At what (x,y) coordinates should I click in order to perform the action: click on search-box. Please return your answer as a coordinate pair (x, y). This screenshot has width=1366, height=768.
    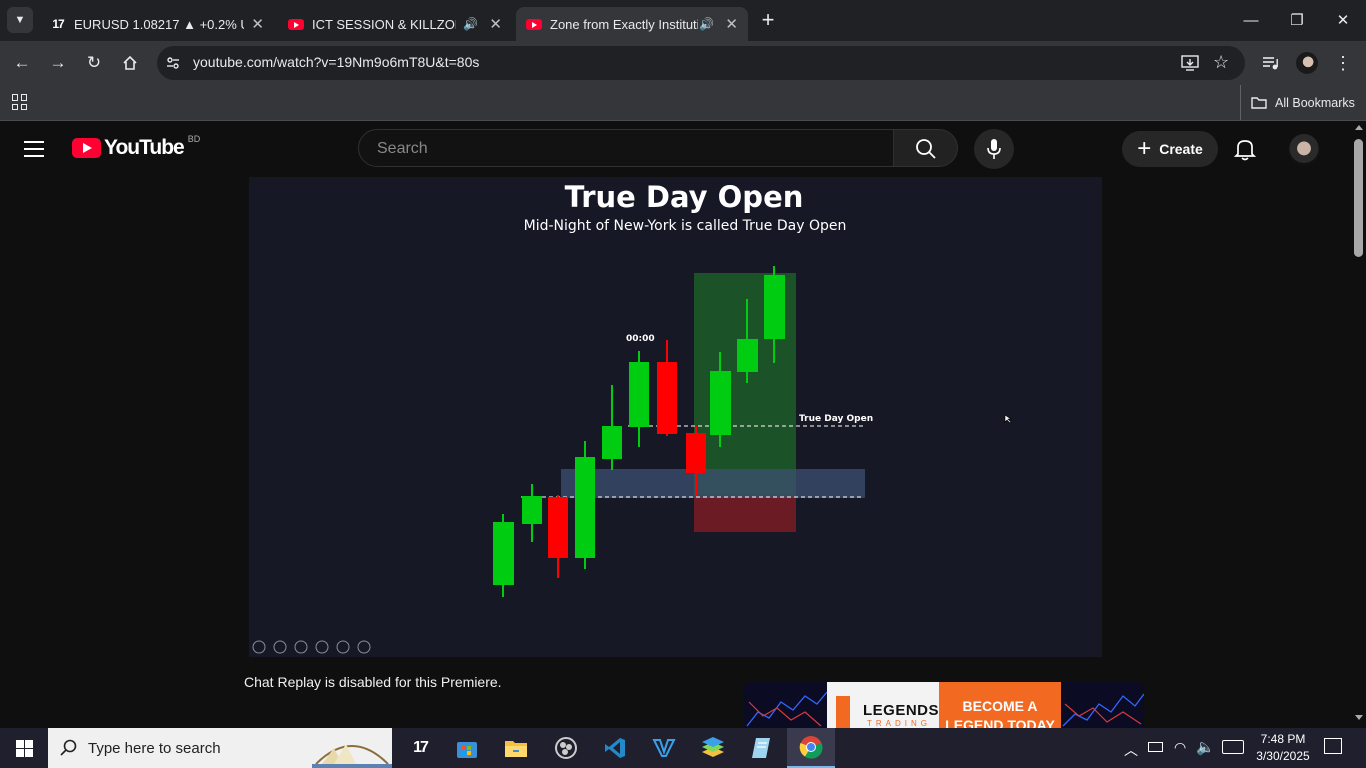
    Looking at the image, I should click on (626, 148).